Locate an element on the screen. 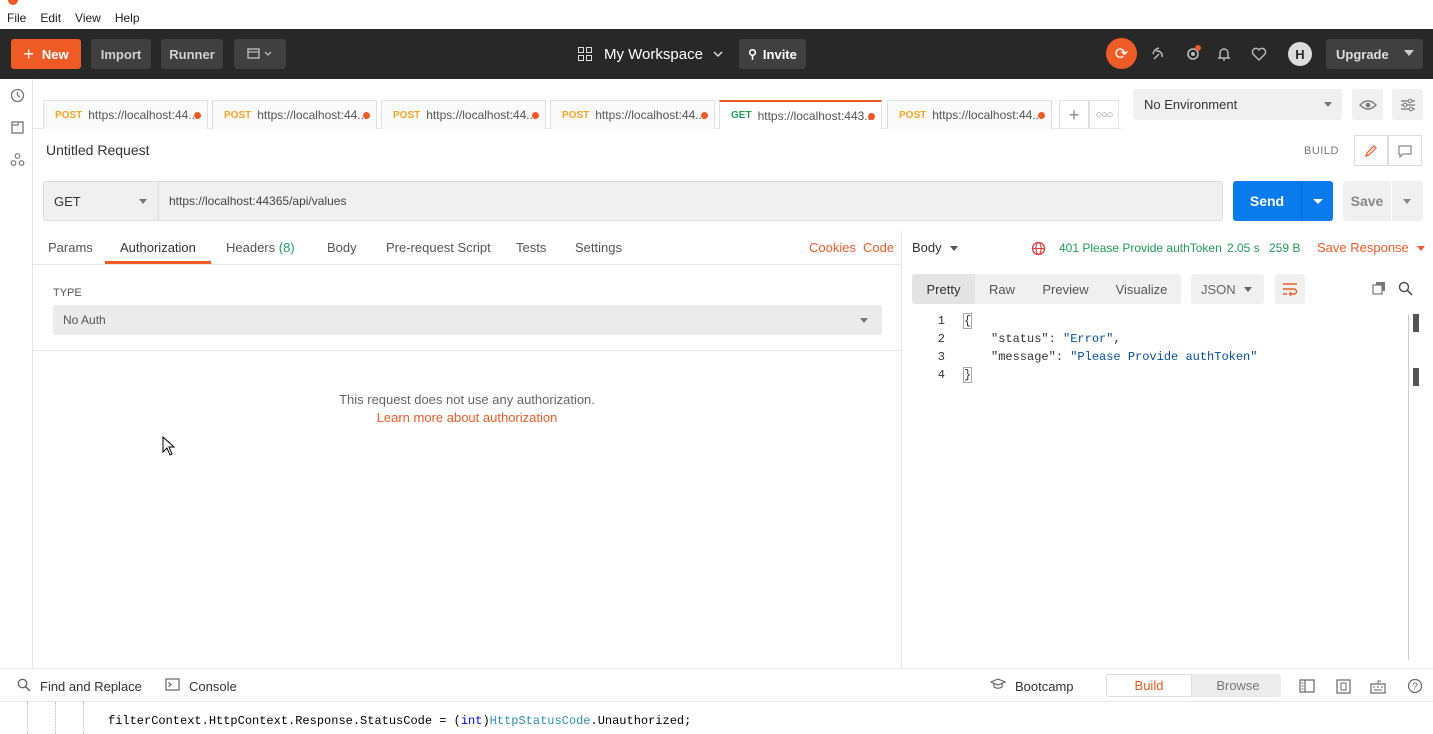 The image size is (1433, 734). build-mode-button: Build is located at coordinates (1149, 685).